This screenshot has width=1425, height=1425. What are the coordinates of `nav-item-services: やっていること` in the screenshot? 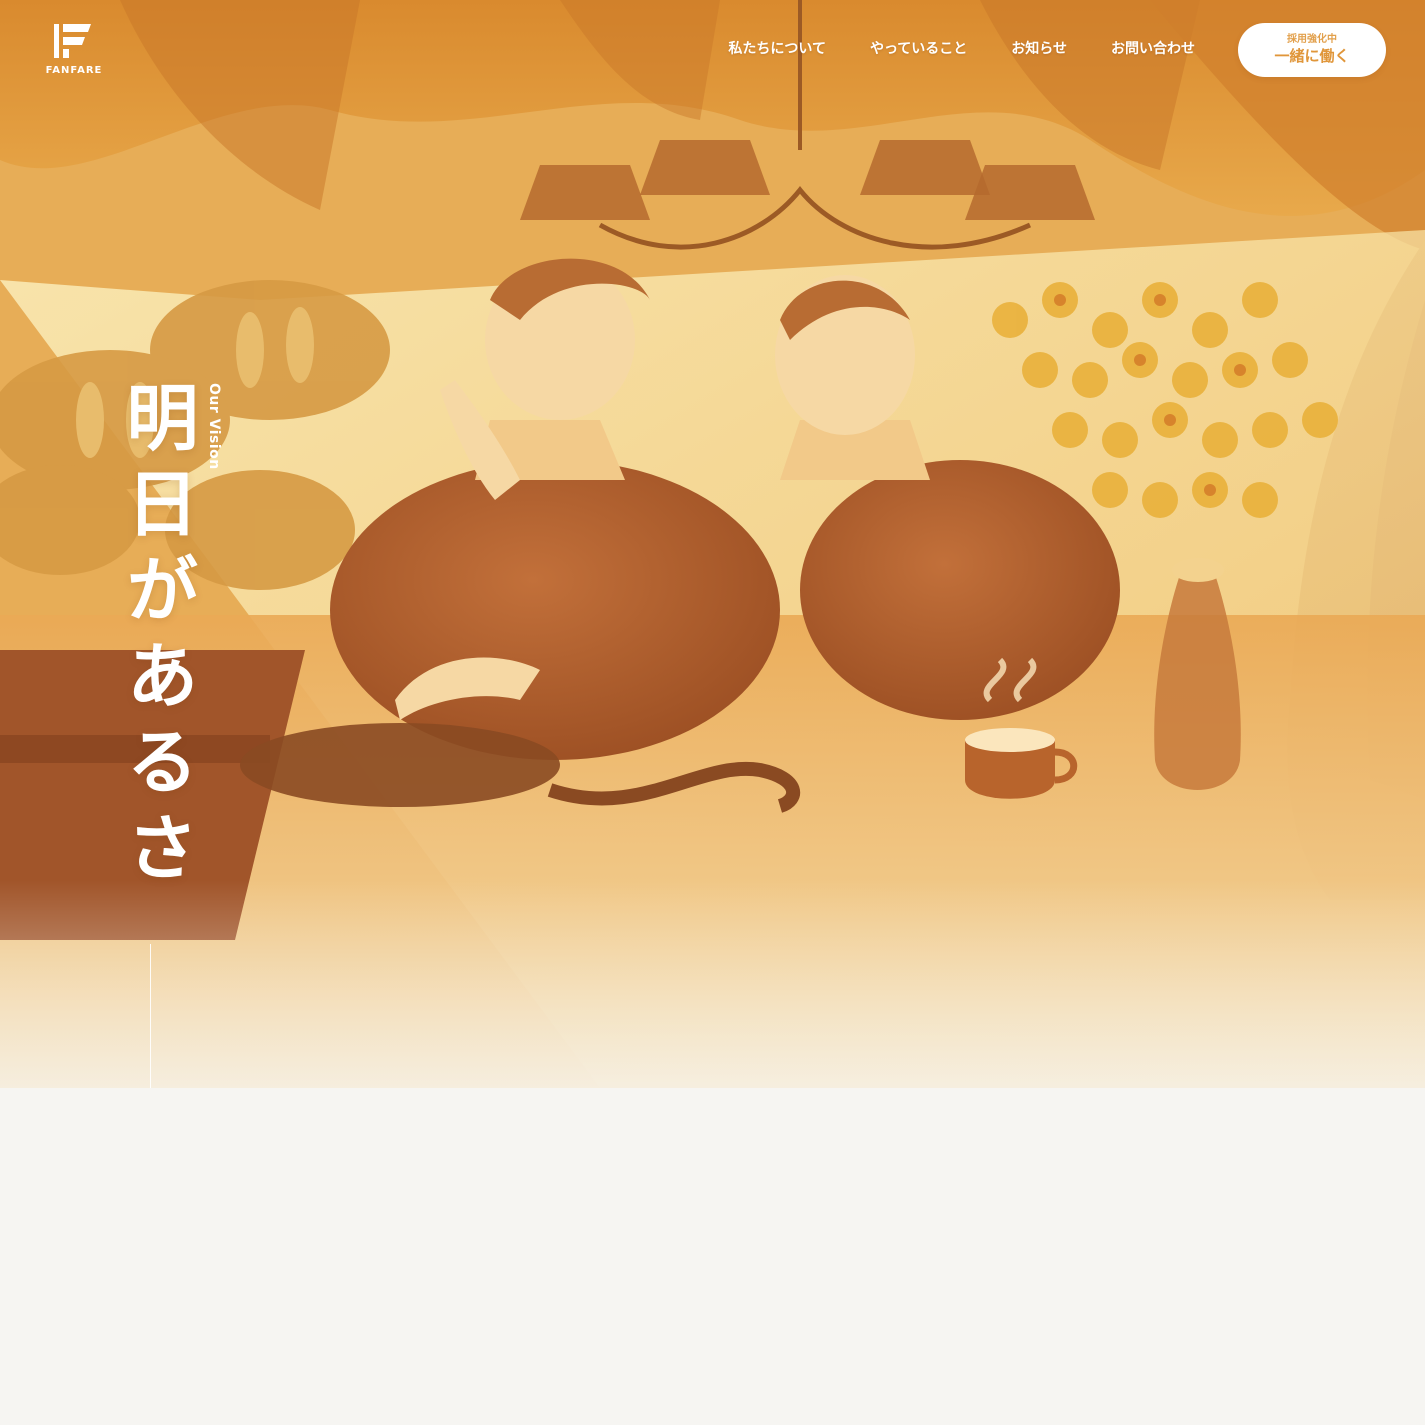 It's located at (918, 48).